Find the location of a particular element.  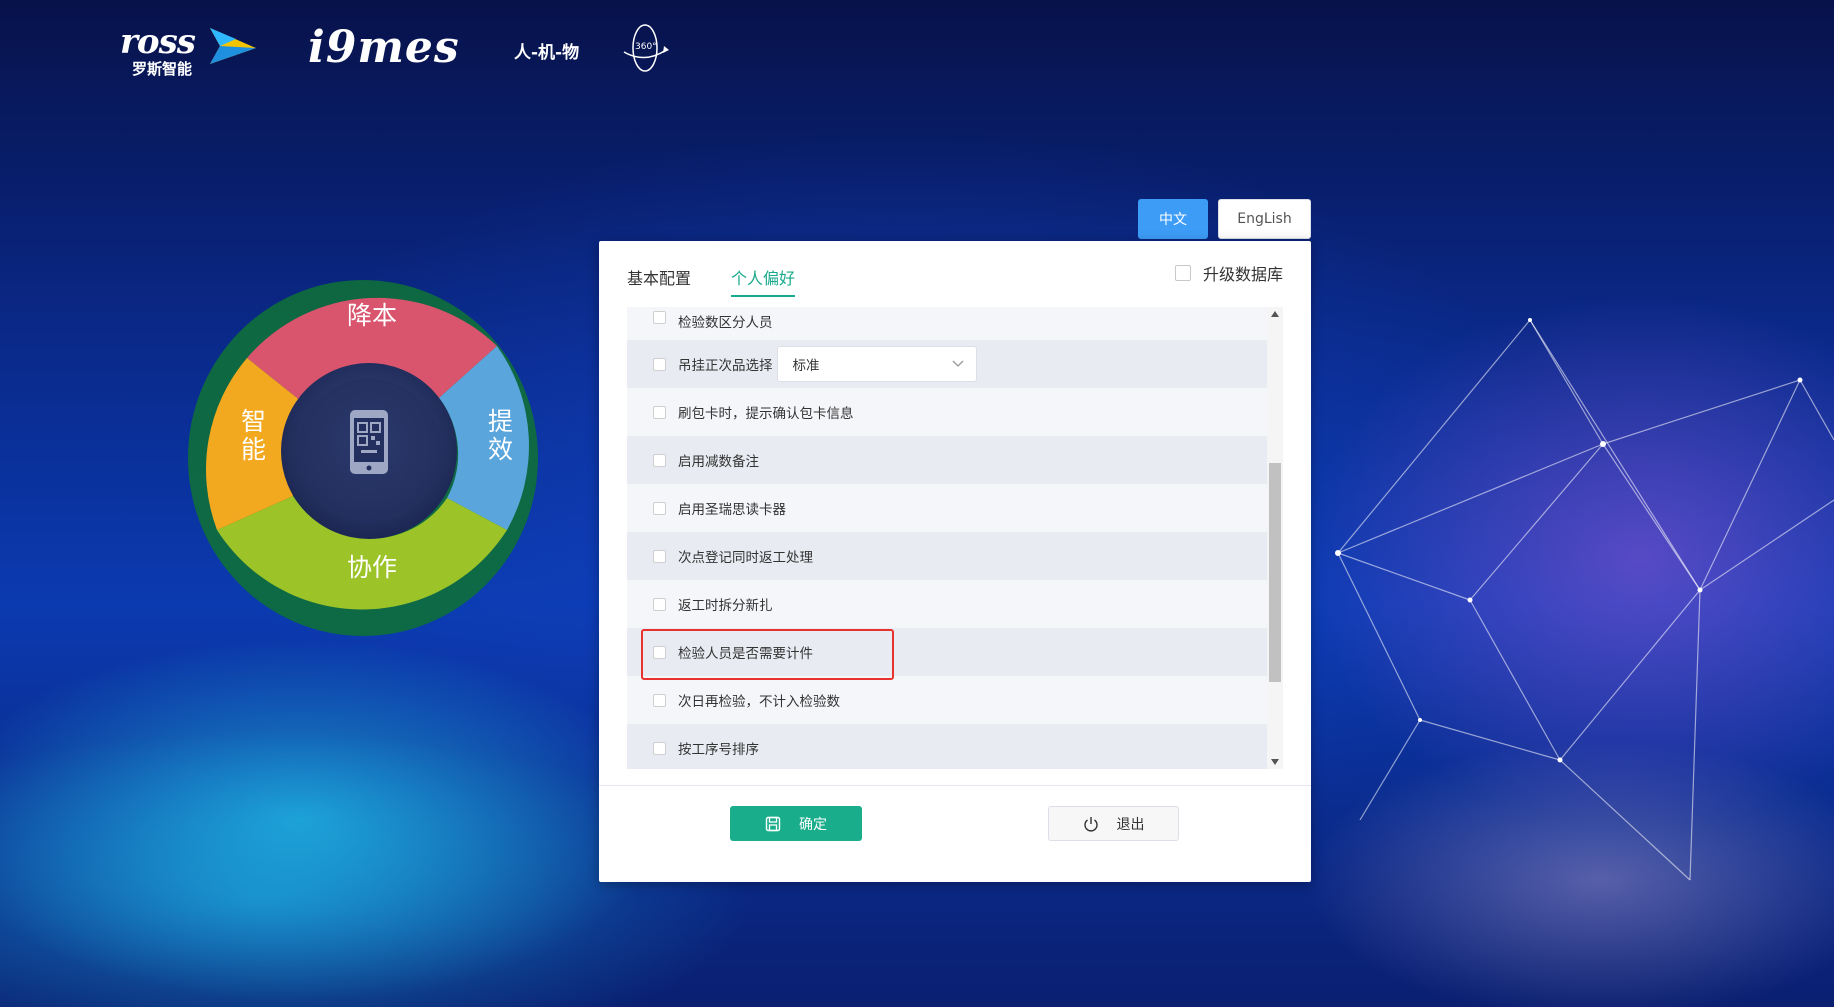

option-label: 按工序号排序 is located at coordinates (718, 750).